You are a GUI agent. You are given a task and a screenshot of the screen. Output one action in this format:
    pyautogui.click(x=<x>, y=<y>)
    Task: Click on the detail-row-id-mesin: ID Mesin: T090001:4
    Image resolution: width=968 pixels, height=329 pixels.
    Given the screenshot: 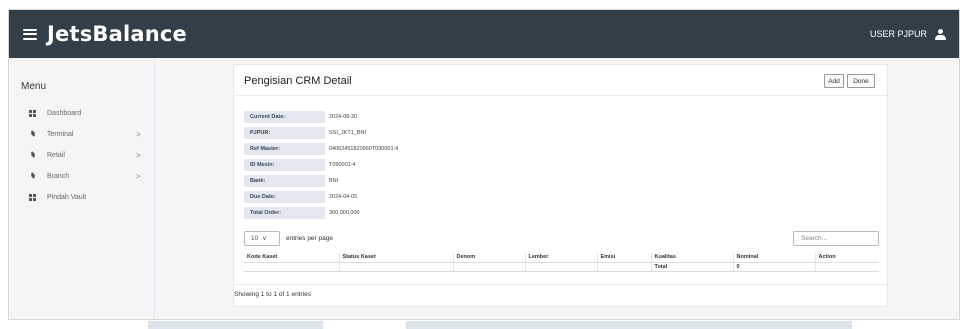 What is the action you would take?
    pyautogui.click(x=369, y=165)
    